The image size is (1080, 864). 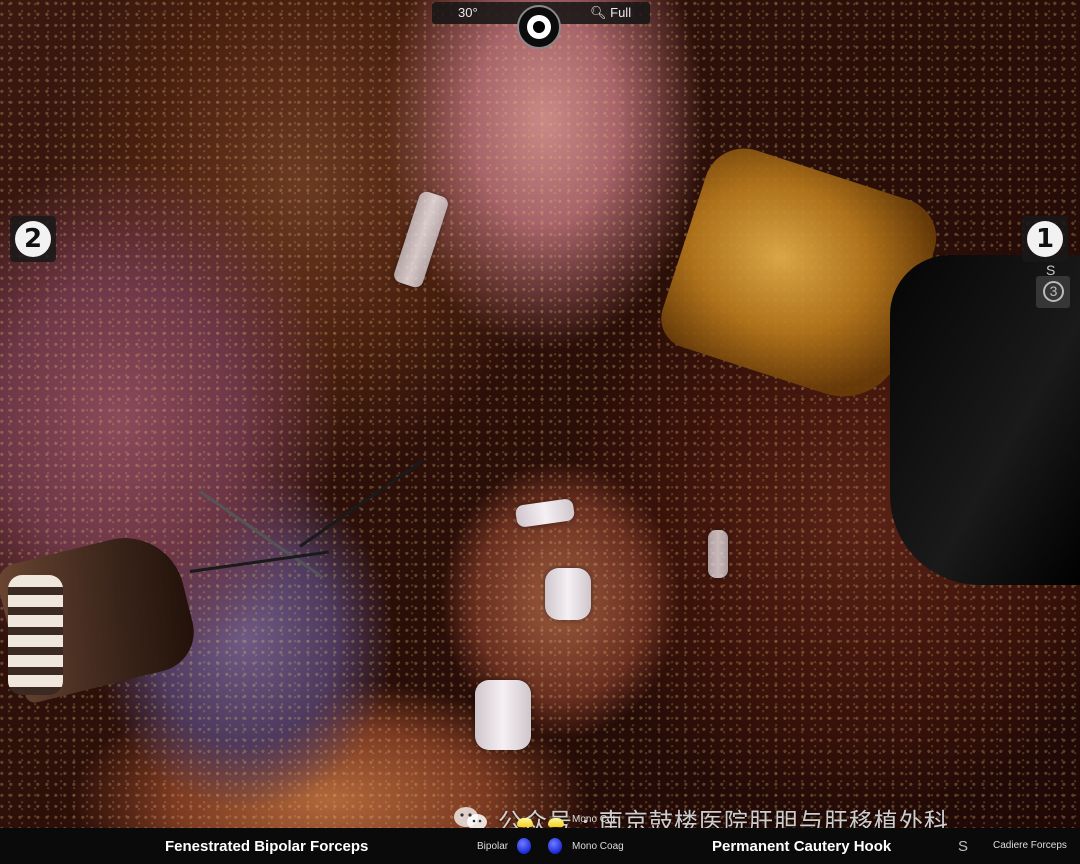 I want to click on left-instrument-name: Fenestrated Bipolar Forceps, so click(x=267, y=846).